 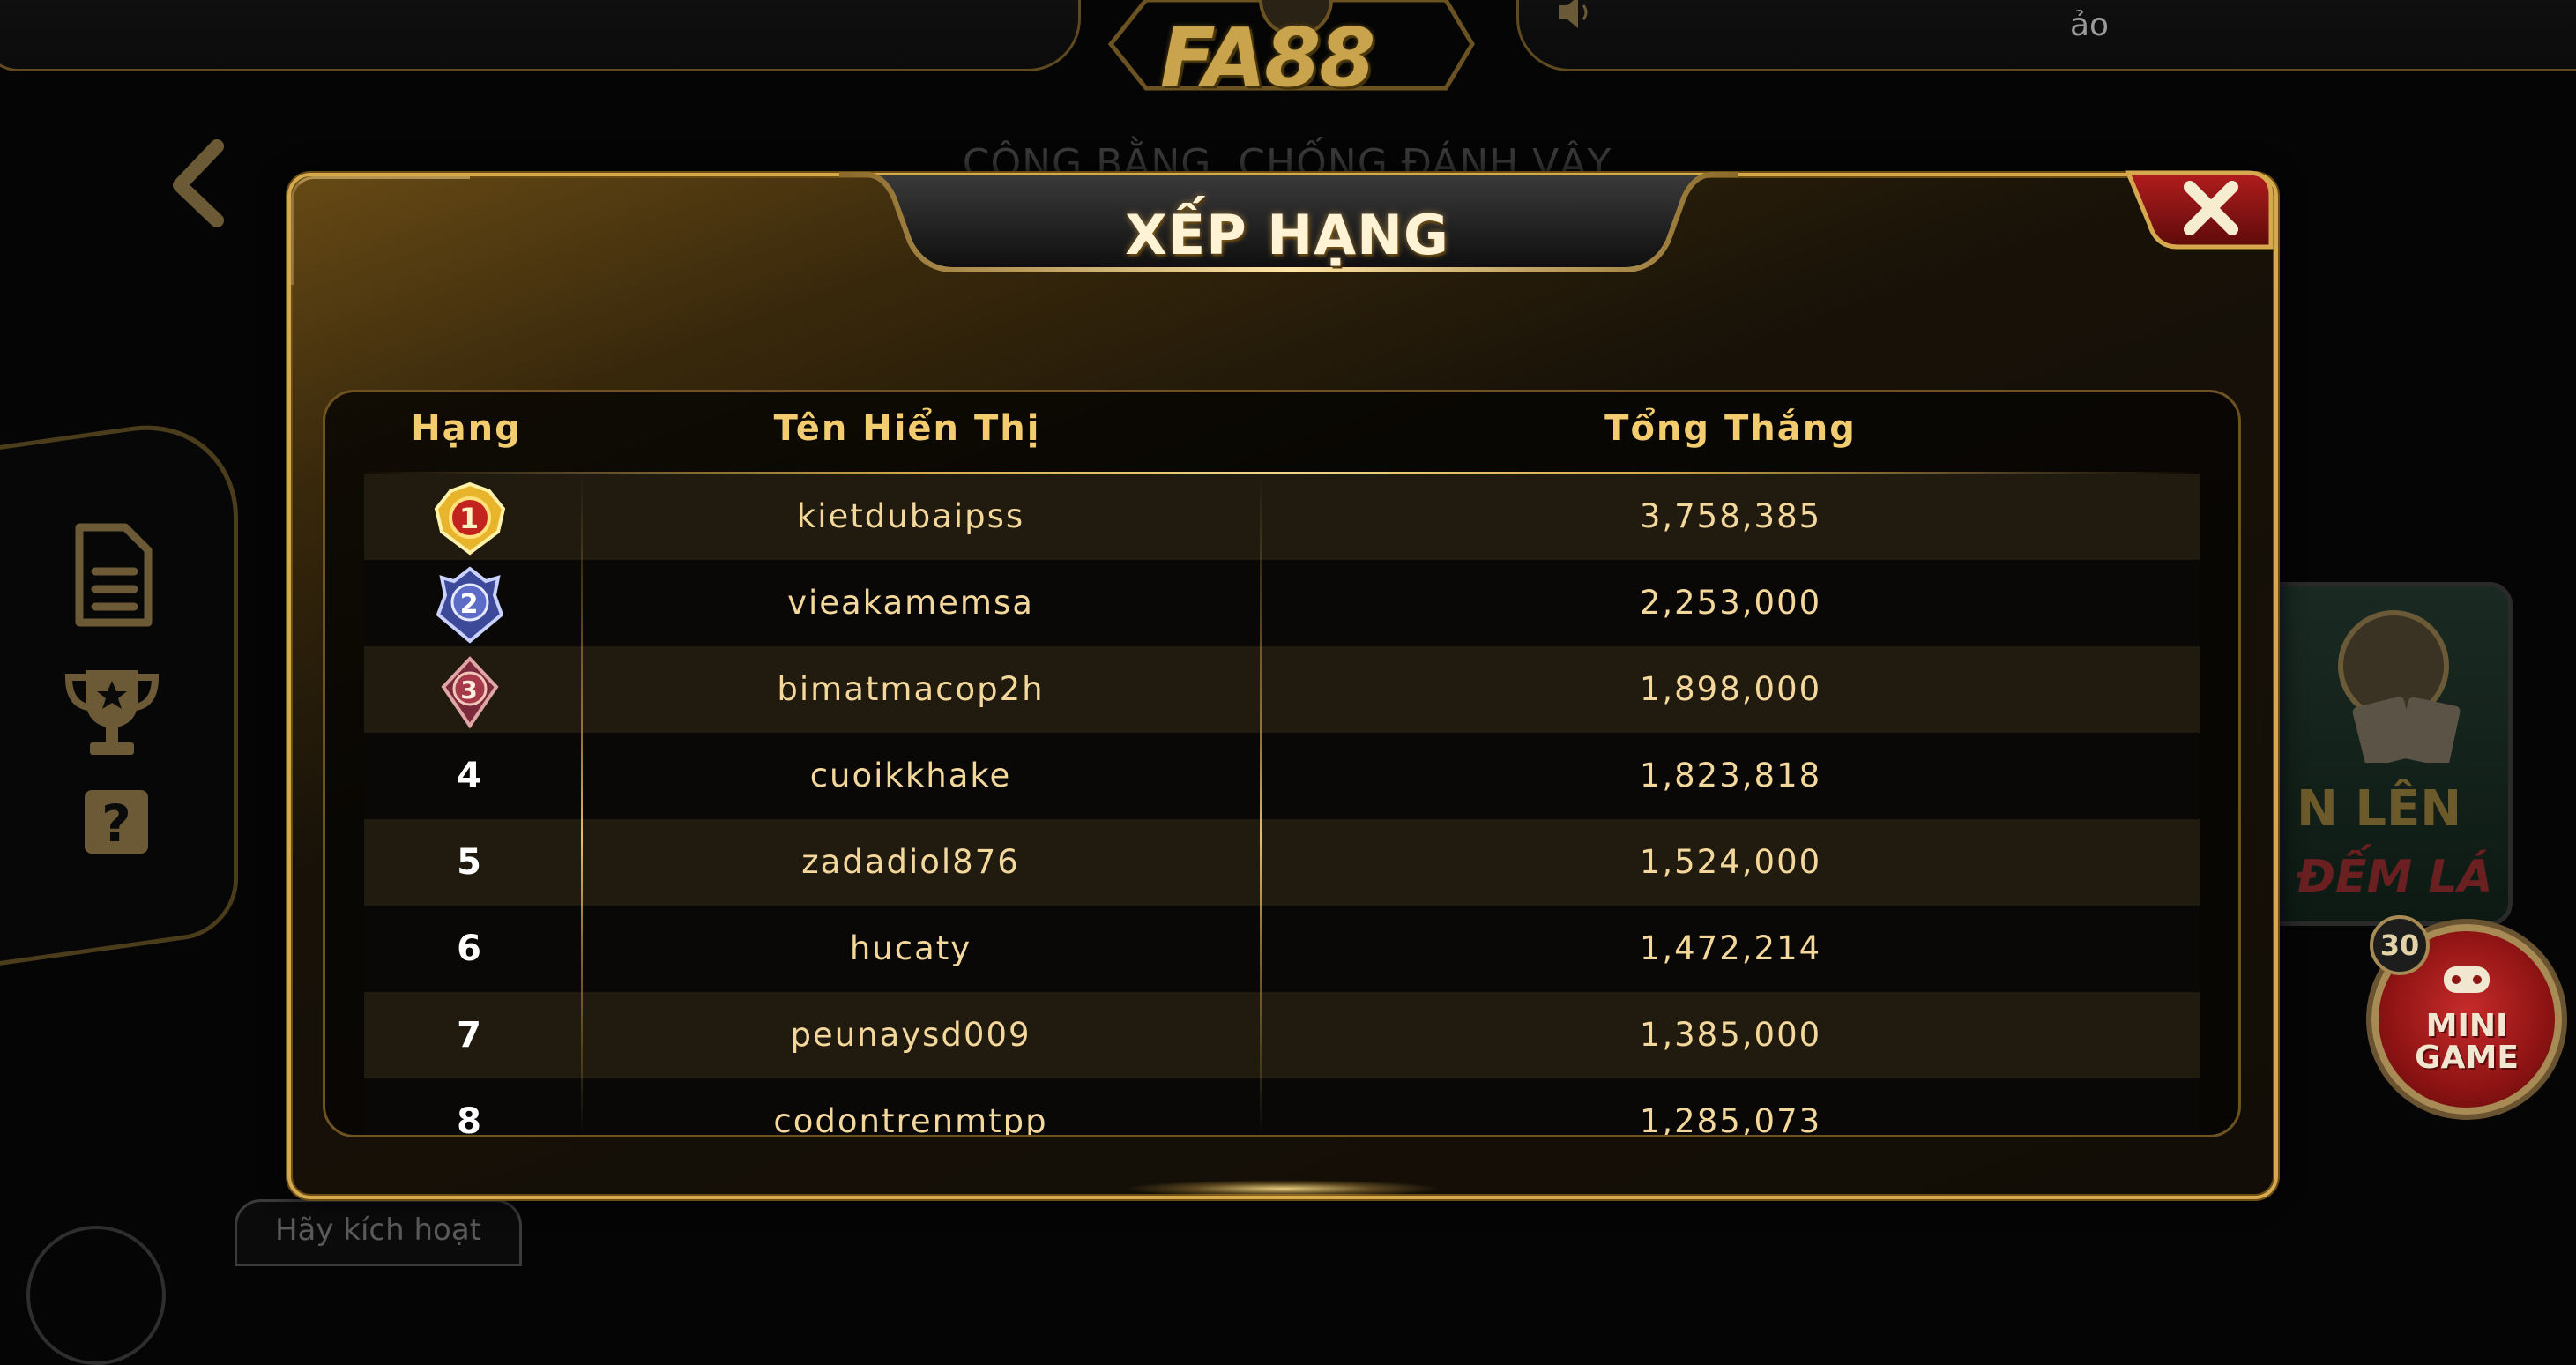 I want to click on rank-cell: 4, so click(x=470, y=776).